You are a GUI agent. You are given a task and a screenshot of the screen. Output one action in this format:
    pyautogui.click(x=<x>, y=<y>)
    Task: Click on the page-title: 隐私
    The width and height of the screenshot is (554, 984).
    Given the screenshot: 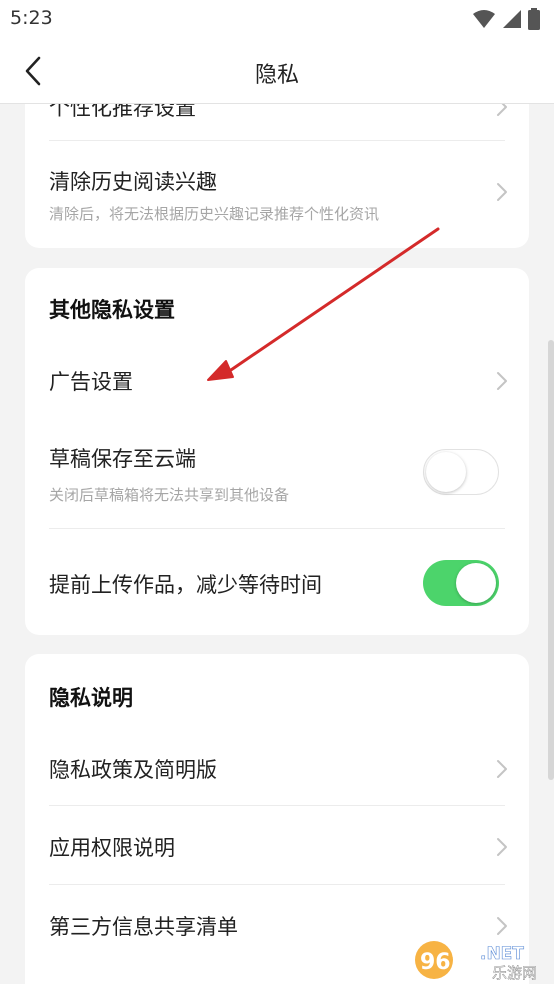 What is the action you would take?
    pyautogui.click(x=276, y=75)
    